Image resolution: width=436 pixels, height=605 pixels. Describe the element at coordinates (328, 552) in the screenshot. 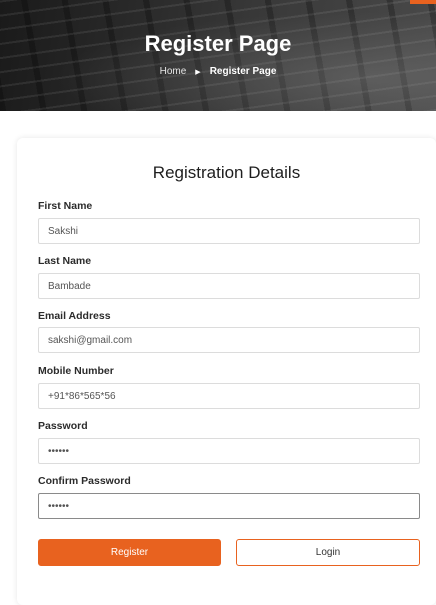

I see `login-button: Login` at that location.